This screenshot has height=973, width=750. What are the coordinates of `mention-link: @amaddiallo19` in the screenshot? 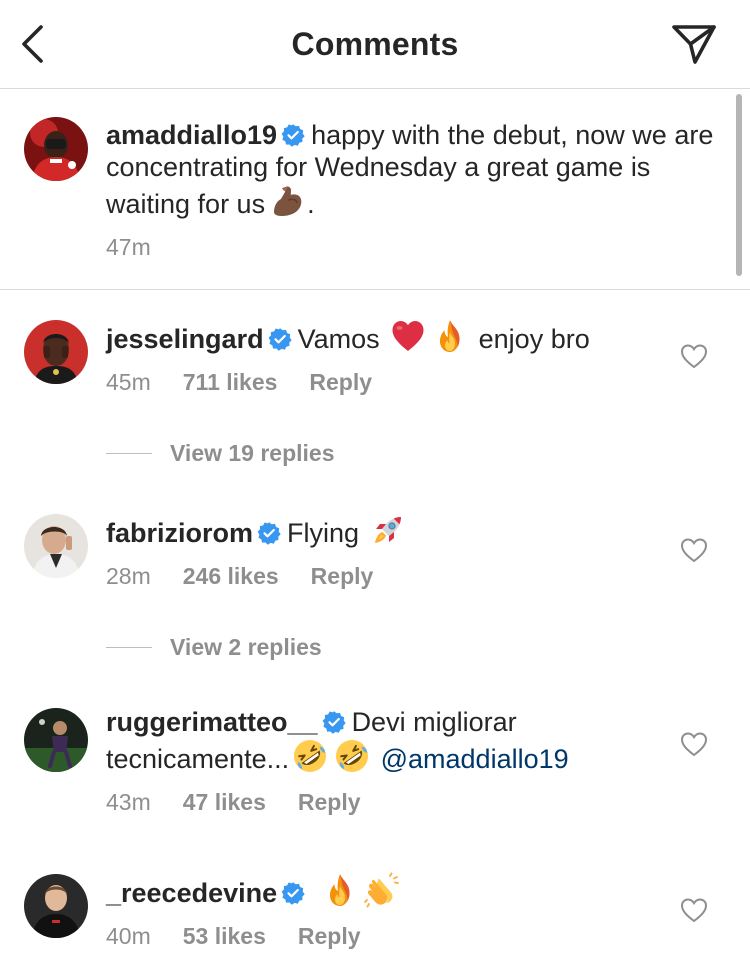 It's located at (475, 759).